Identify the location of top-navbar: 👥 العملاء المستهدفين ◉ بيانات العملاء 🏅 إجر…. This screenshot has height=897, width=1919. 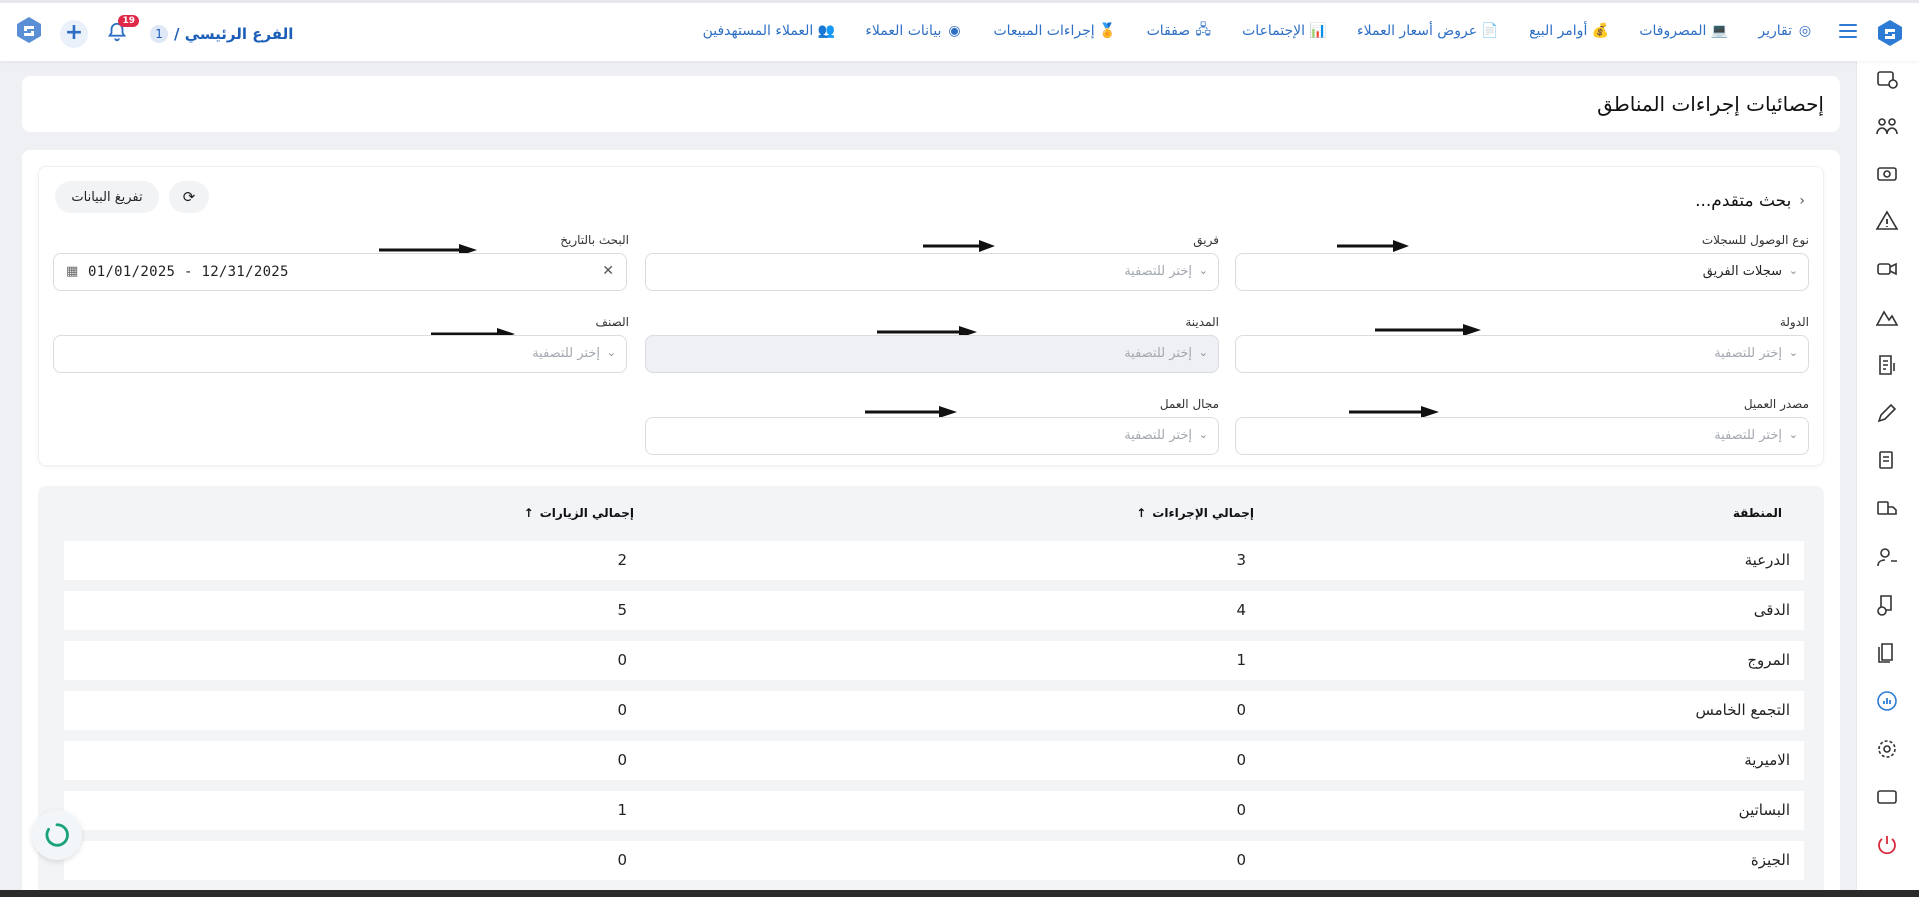
(959, 30).